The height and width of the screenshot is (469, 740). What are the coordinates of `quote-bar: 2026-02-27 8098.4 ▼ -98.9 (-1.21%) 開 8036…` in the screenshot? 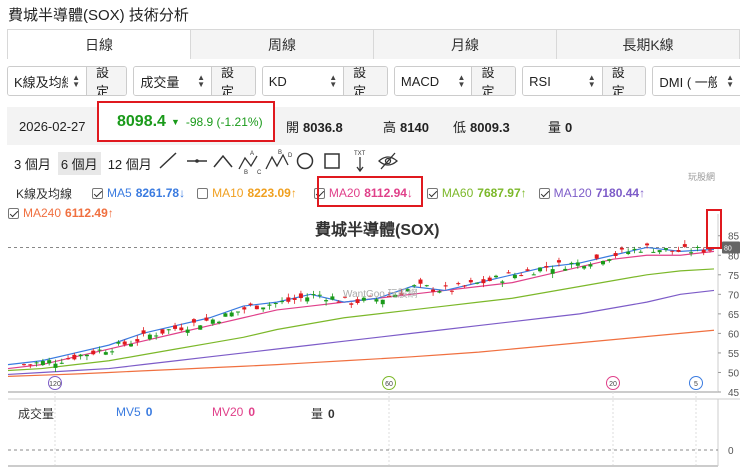 It's located at (373, 123).